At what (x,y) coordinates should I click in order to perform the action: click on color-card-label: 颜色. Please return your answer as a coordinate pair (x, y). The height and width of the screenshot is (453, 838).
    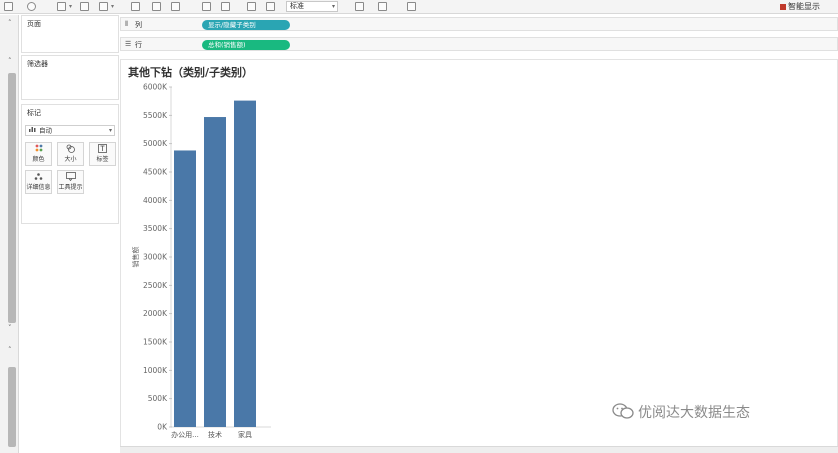
    Looking at the image, I should click on (38, 159).